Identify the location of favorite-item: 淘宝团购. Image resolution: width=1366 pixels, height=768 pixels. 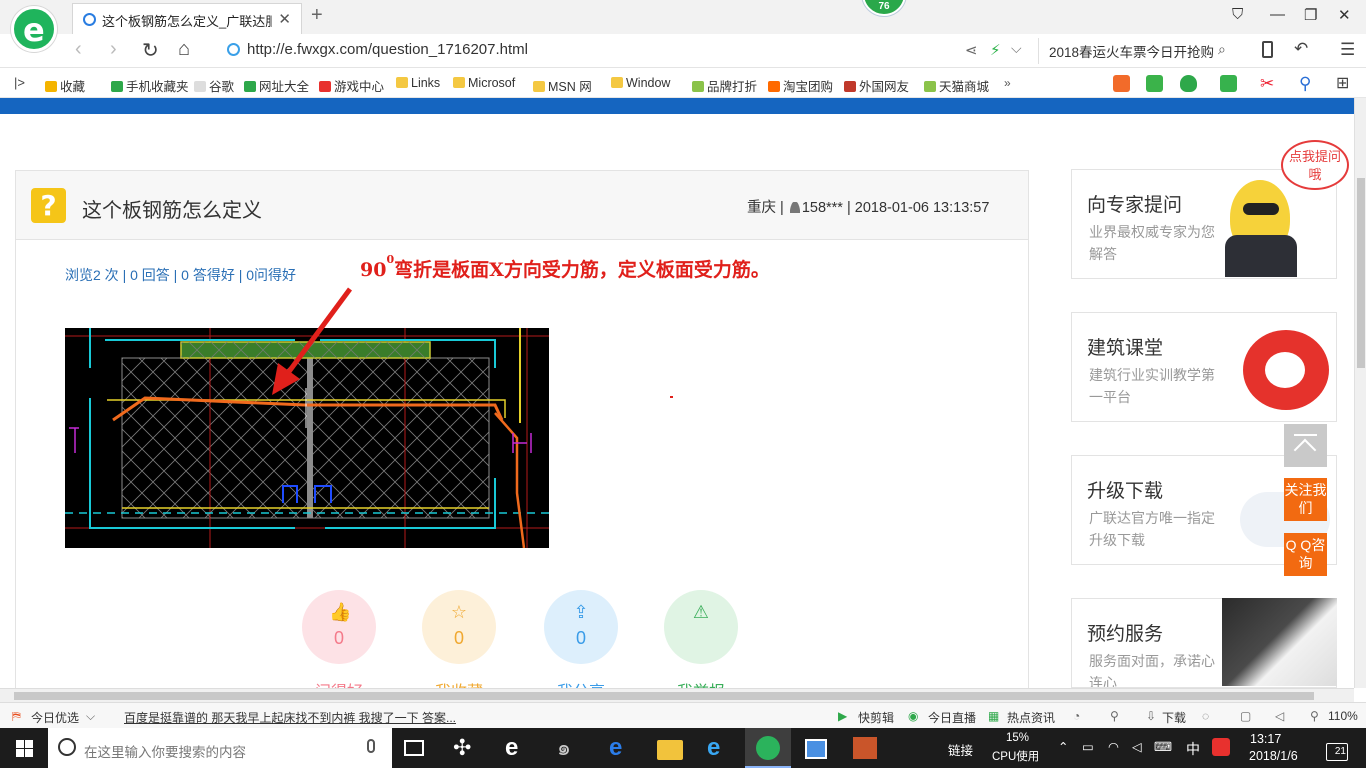
(800, 85).